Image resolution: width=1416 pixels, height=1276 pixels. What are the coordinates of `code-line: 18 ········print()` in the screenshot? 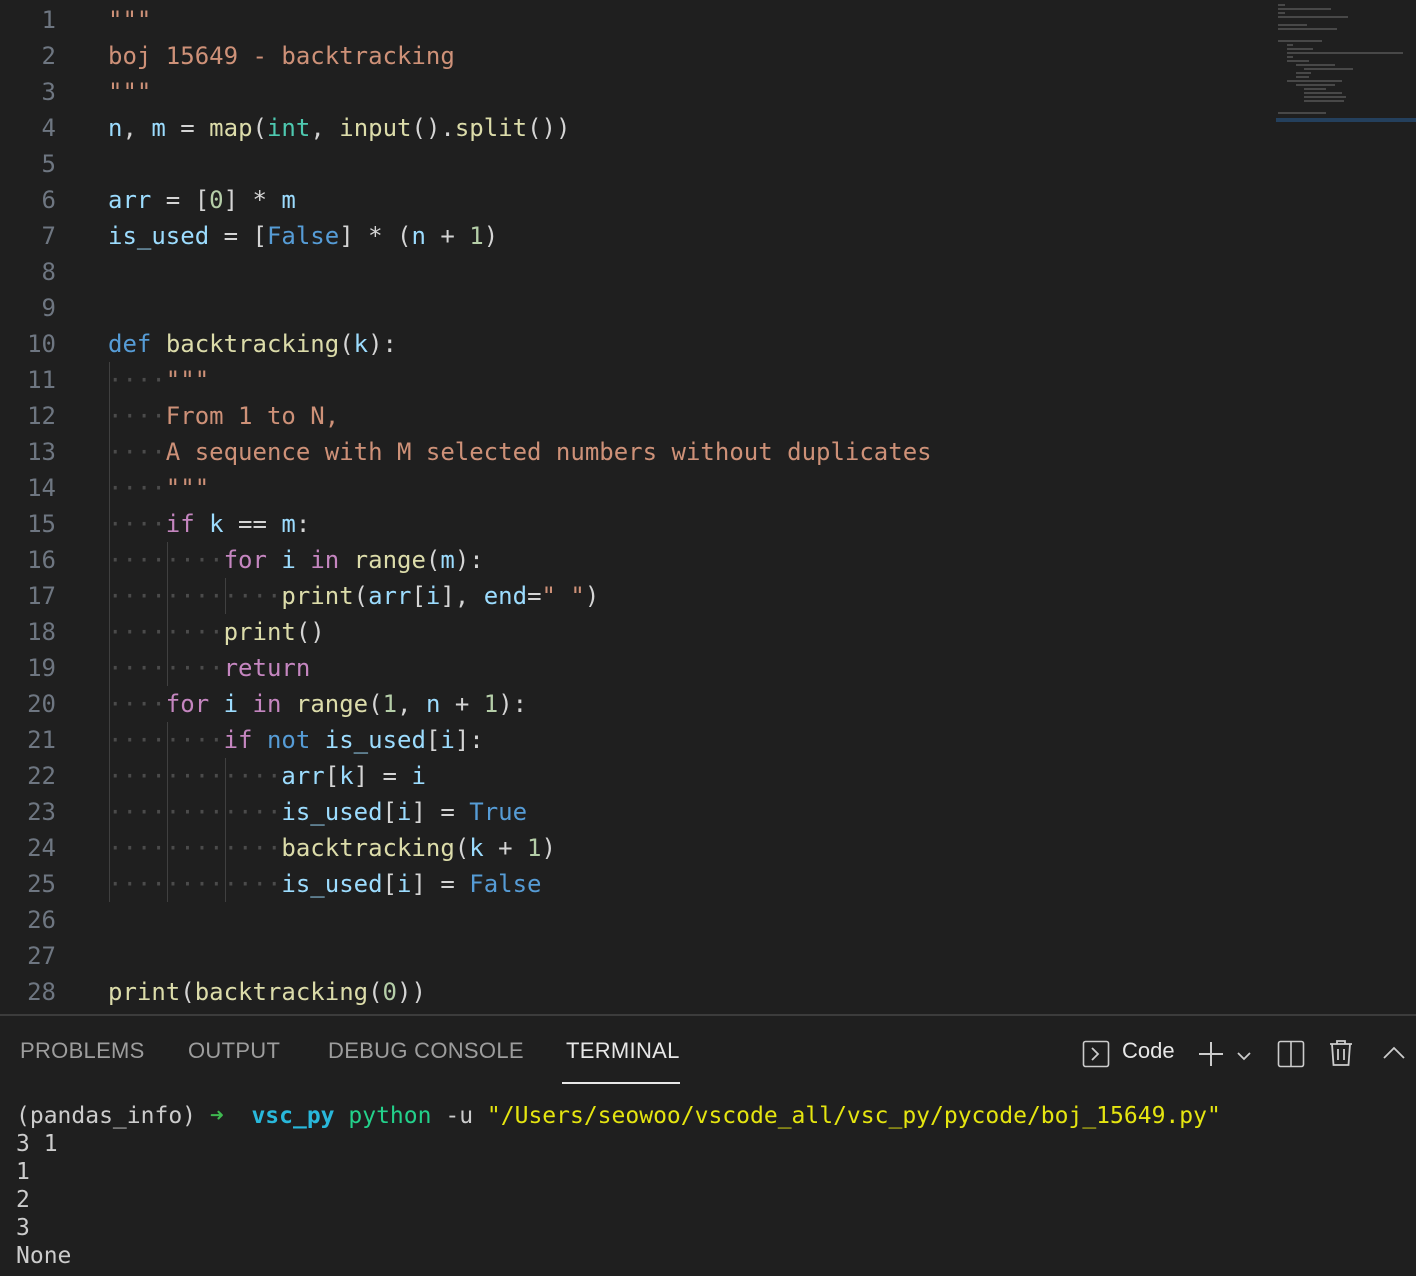 It's located at (635, 632).